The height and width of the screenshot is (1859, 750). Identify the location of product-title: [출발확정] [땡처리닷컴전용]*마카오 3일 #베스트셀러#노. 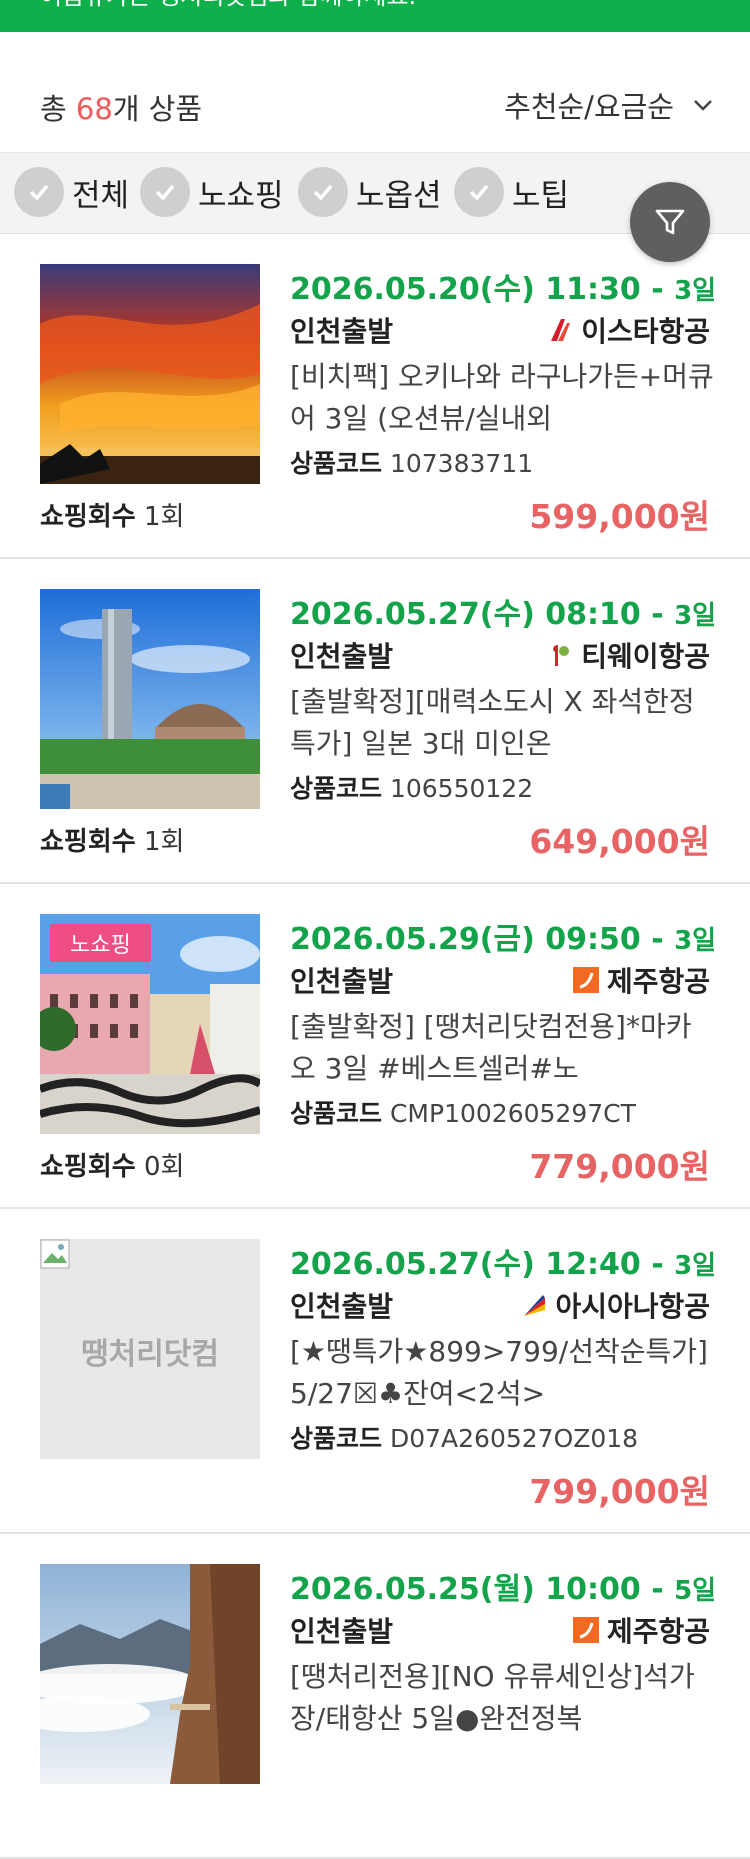
(491, 1047).